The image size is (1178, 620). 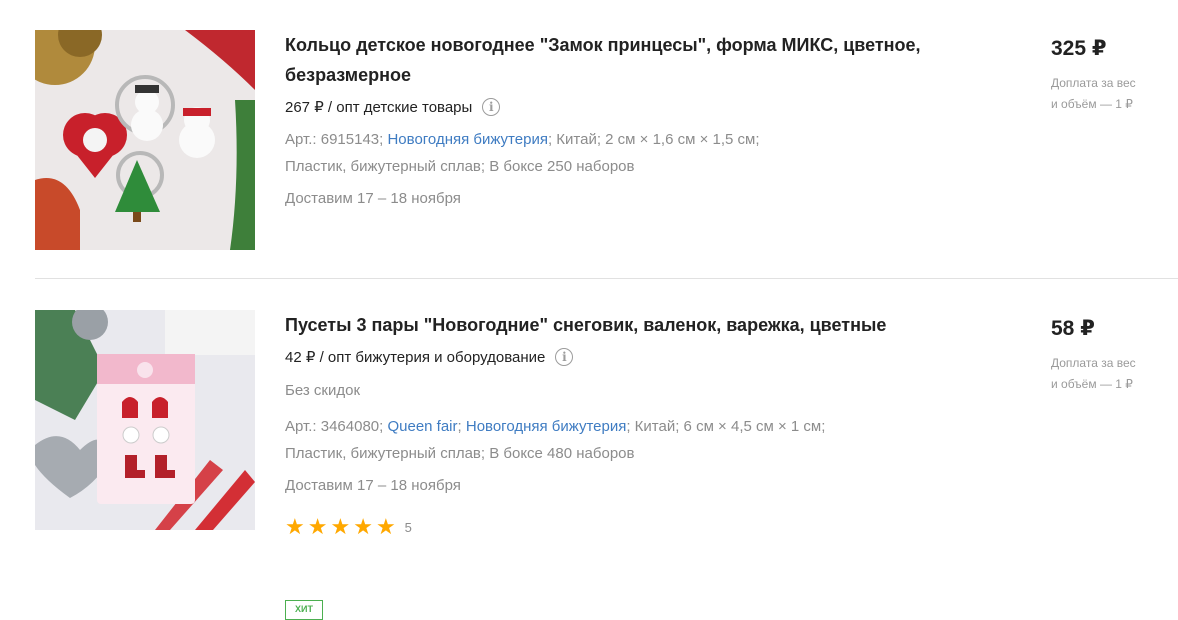 I want to click on product-photo-earrings, so click(x=145, y=420).